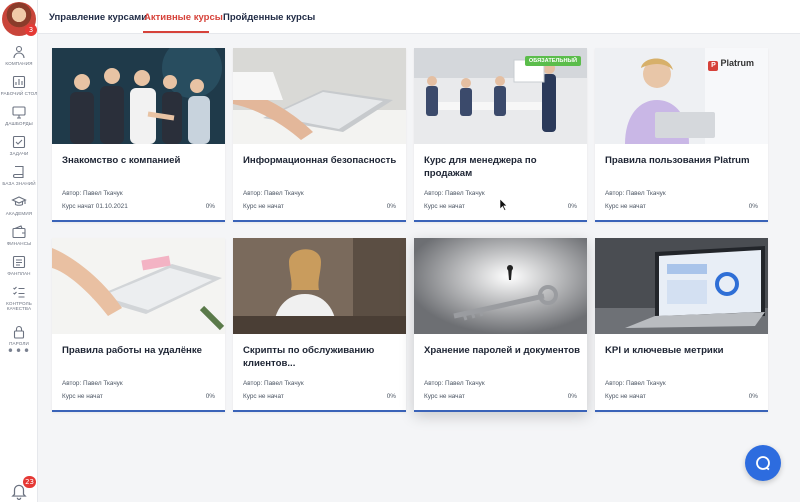  Describe the element at coordinates (681, 96) in the screenshot. I see `course-image: P Platrum` at that location.